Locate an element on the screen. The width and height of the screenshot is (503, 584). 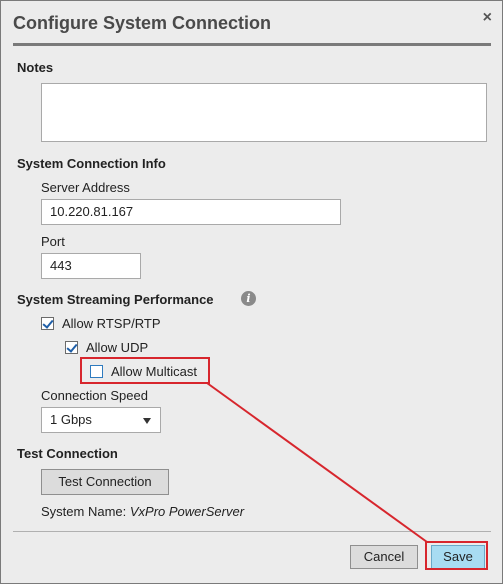
dialog-title: Configure System Connection is located at coordinates (142, 23).